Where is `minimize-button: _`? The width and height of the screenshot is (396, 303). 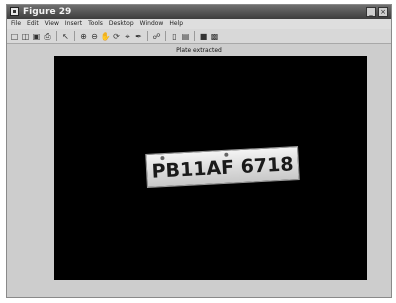
minimize-button: _ is located at coordinates (371, 12).